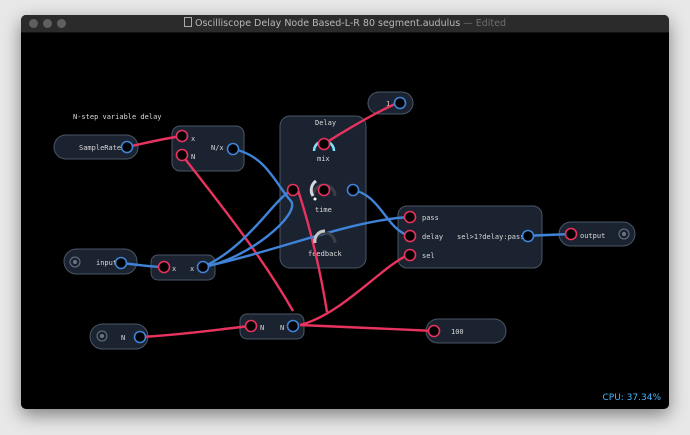 The width and height of the screenshot is (690, 435). Describe the element at coordinates (571, 234) in the screenshot. I see `output-in-port` at that location.